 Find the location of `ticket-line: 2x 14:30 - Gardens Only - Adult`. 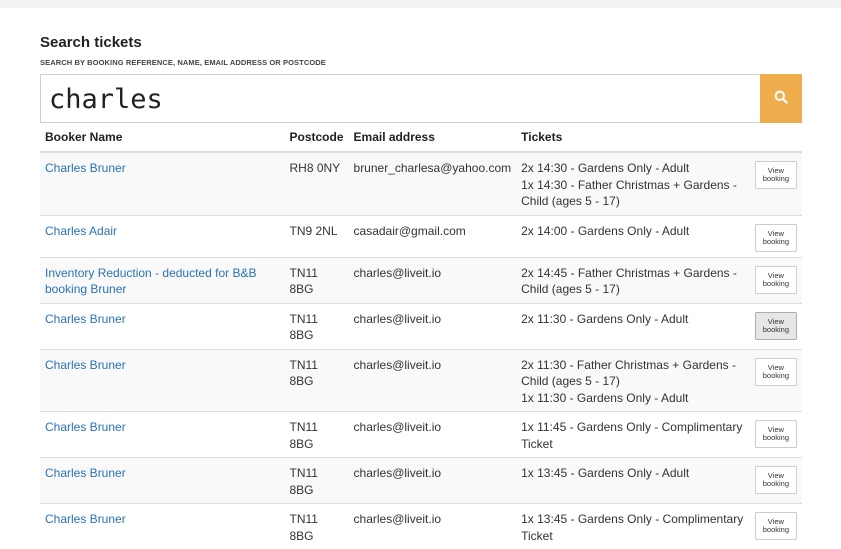

ticket-line: 2x 14:30 - Gardens Only - Adult is located at coordinates (633, 168).